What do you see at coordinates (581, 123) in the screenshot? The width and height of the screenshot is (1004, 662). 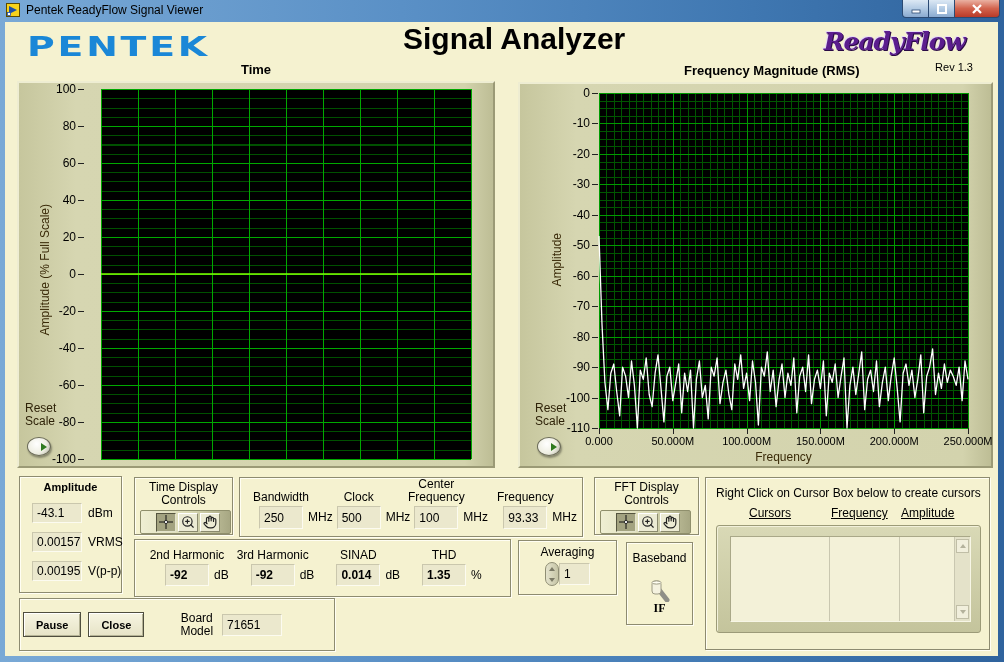 I see `tick-label: -10` at bounding box center [581, 123].